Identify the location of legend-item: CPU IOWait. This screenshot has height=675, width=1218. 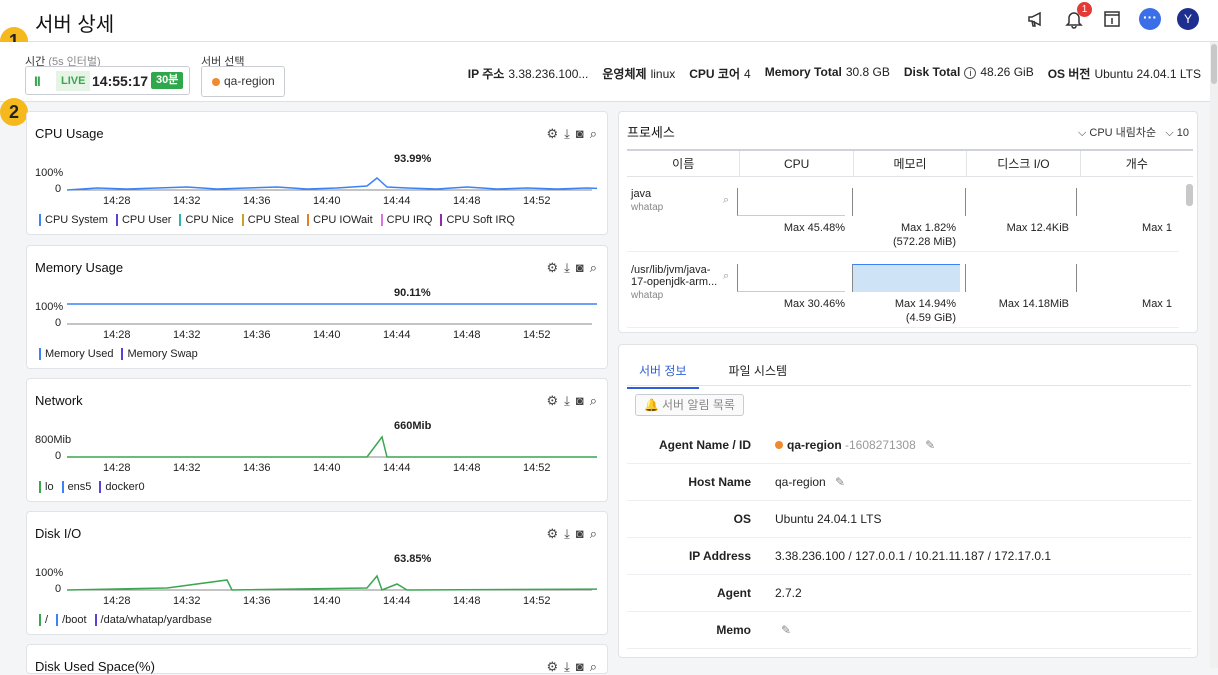
(340, 220).